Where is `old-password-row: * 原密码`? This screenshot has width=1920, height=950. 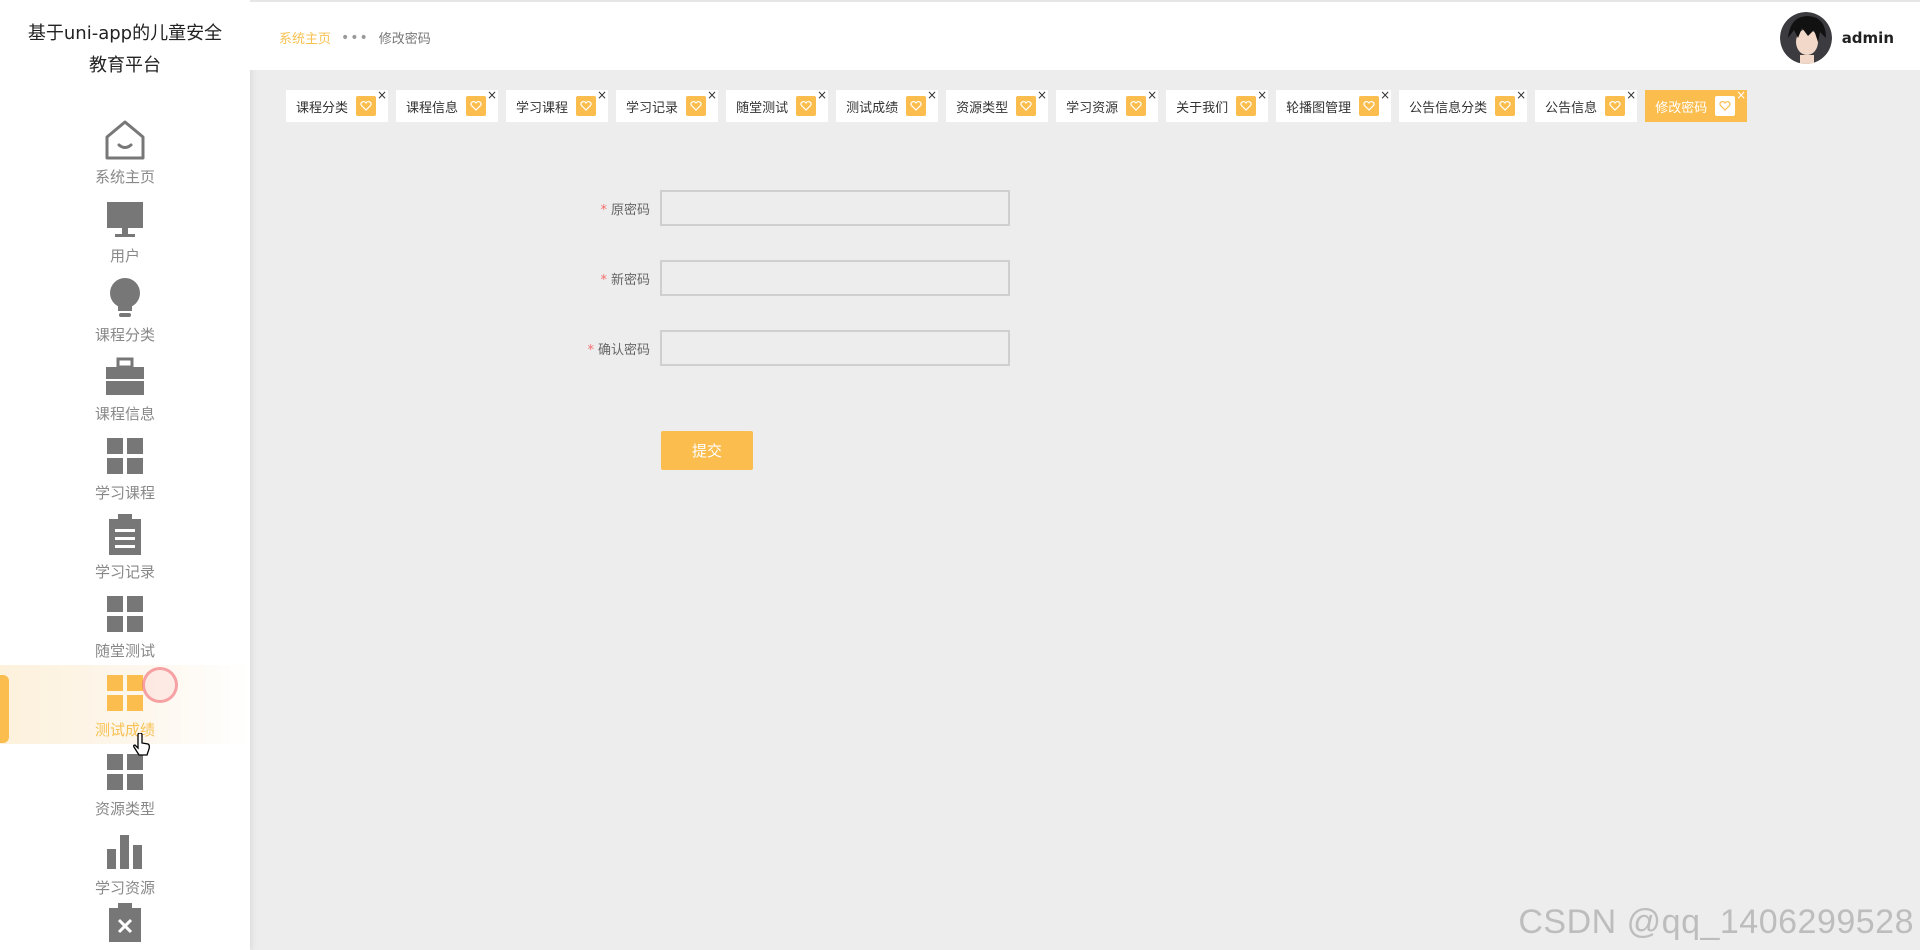
old-password-row: * 原密码 is located at coordinates (785, 208).